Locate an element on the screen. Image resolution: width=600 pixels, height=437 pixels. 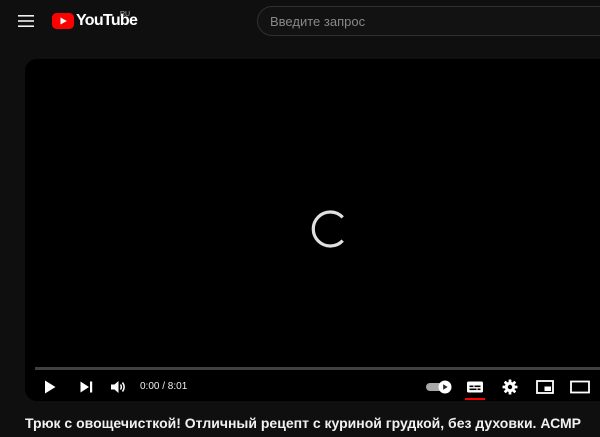
progress-bar is located at coordinates (317, 368).